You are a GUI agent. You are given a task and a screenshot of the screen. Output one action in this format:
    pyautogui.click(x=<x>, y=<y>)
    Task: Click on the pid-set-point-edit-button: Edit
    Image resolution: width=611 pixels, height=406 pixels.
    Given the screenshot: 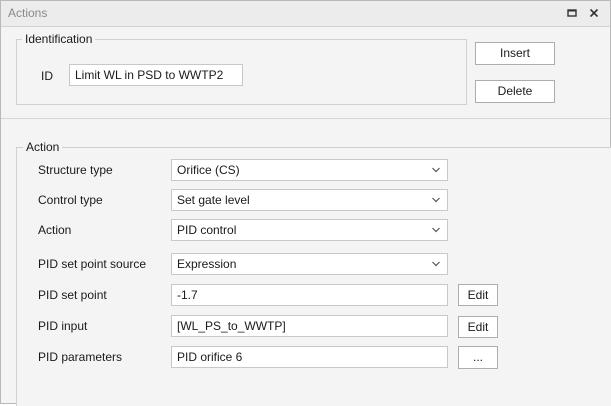 What is the action you would take?
    pyautogui.click(x=478, y=295)
    